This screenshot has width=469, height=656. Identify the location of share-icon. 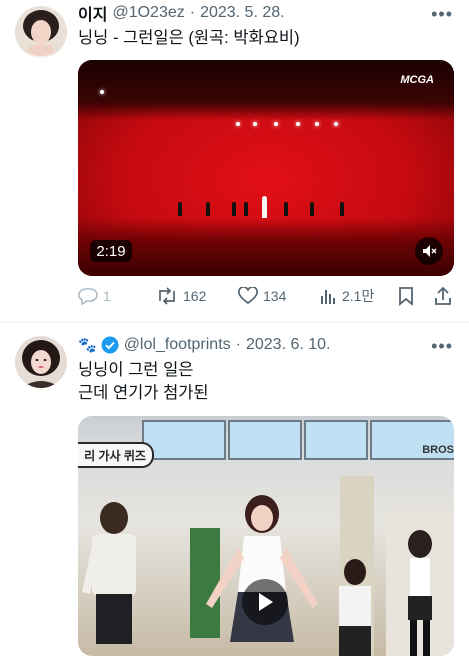
(443, 295).